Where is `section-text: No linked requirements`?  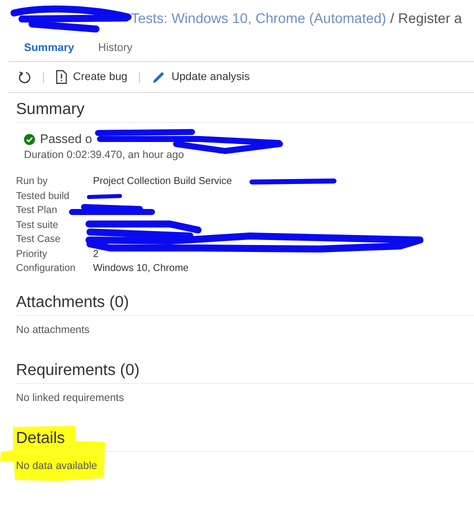 section-text: No linked requirements is located at coordinates (70, 398).